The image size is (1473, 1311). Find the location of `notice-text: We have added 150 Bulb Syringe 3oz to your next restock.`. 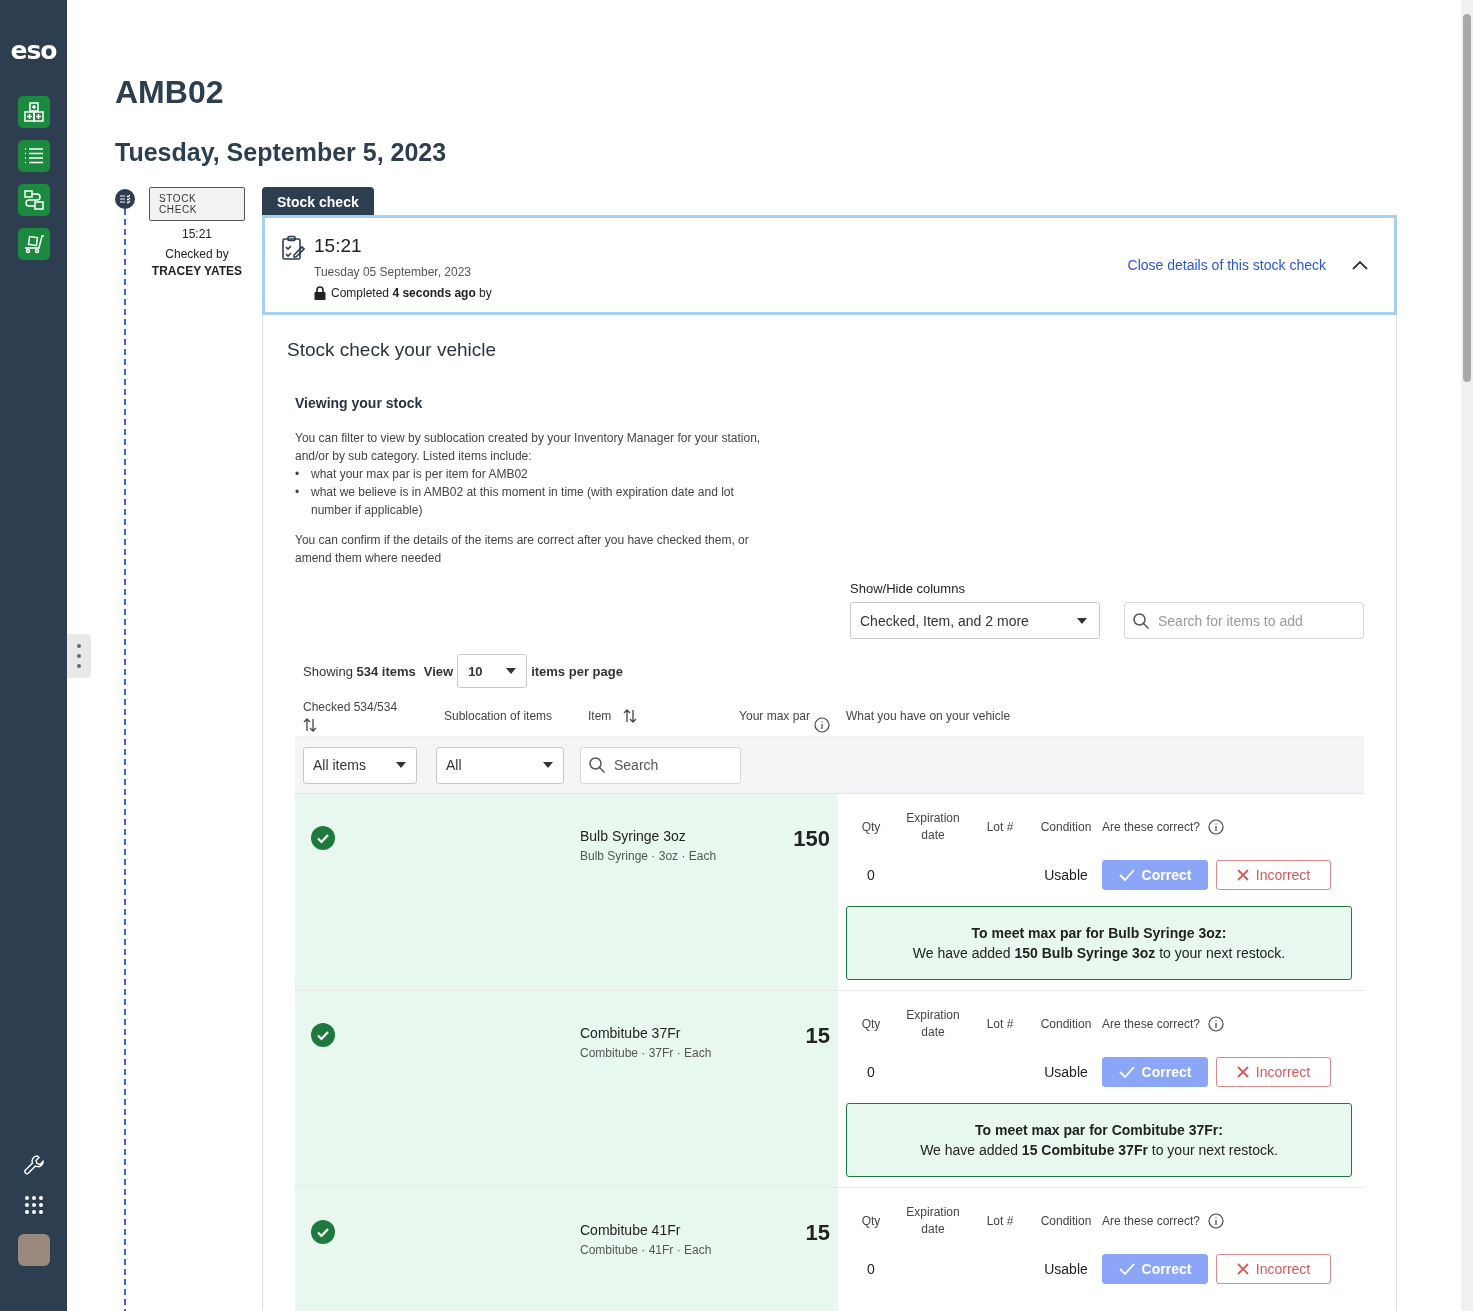

notice-text: We have added 150 Bulb Syringe 3oz to your next restock. is located at coordinates (1099, 953).